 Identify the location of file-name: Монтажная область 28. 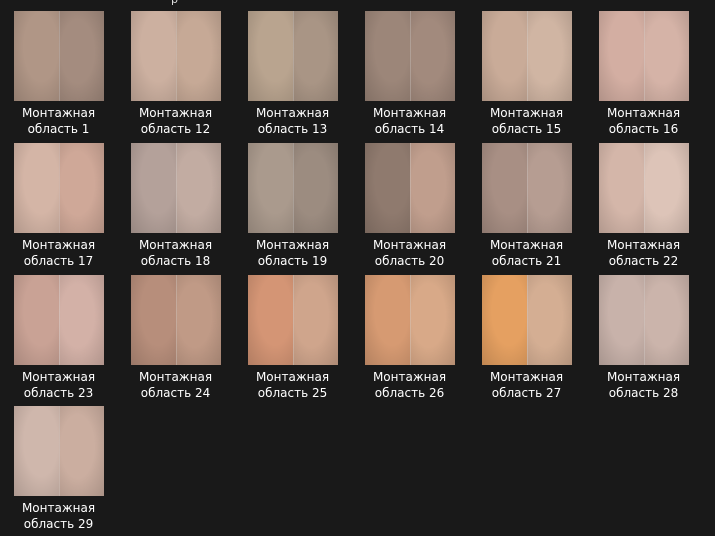
(643, 385).